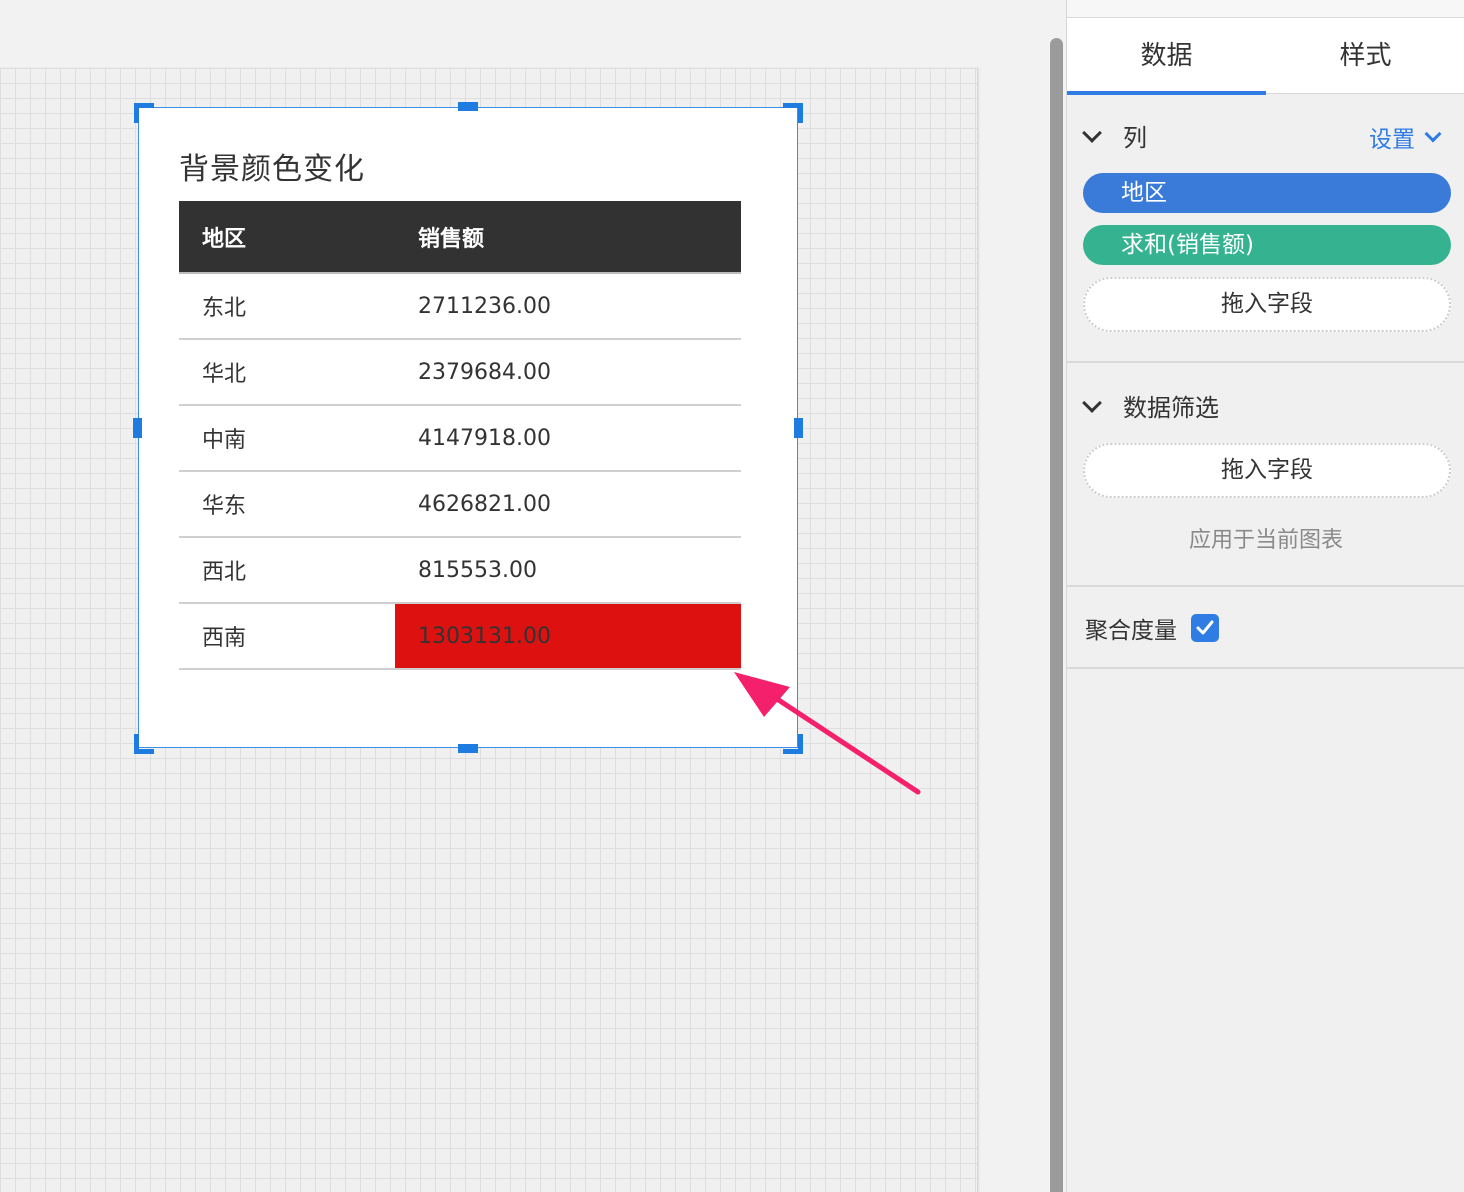 The height and width of the screenshot is (1192, 1464). I want to click on checkmark-icon, so click(1205, 627).